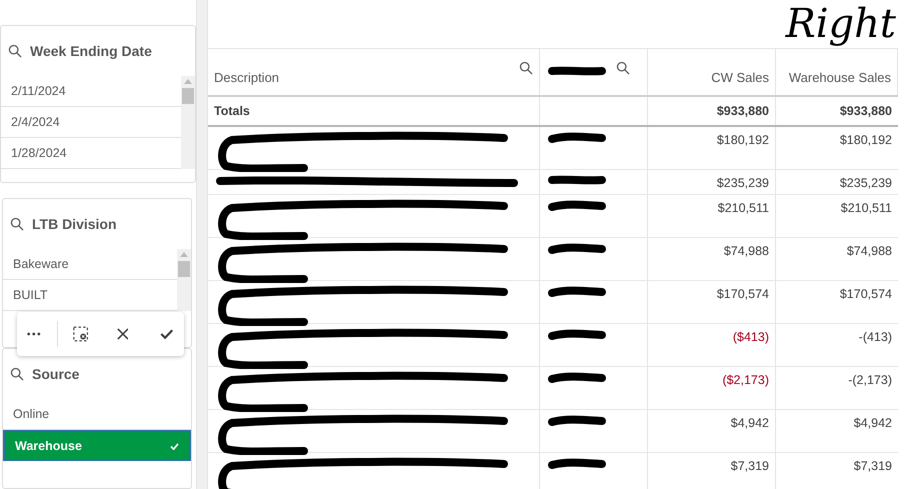  What do you see at coordinates (122, 334) in the screenshot?
I see `close-icon` at bounding box center [122, 334].